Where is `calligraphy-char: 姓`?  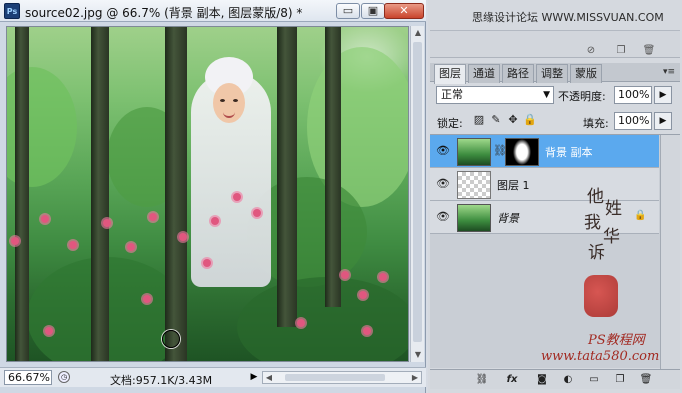 calligraphy-char: 姓 is located at coordinates (613, 209).